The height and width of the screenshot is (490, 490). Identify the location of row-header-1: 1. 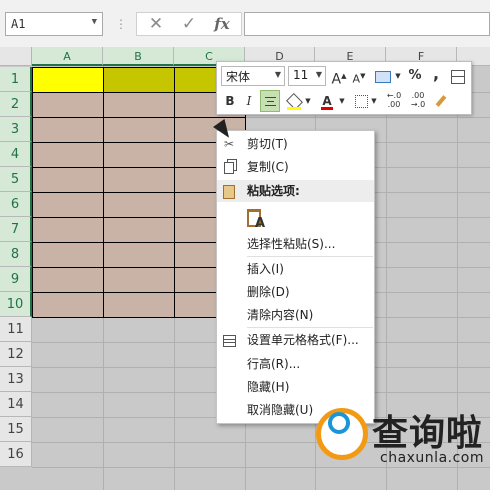
(16, 79).